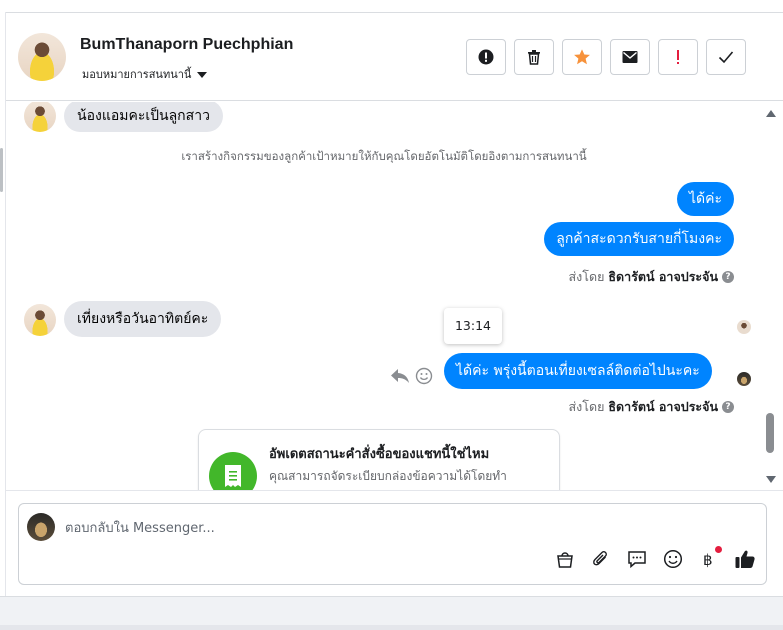 The width and height of the screenshot is (783, 630). What do you see at coordinates (565, 559) in the screenshot?
I see `bag-icon` at bounding box center [565, 559].